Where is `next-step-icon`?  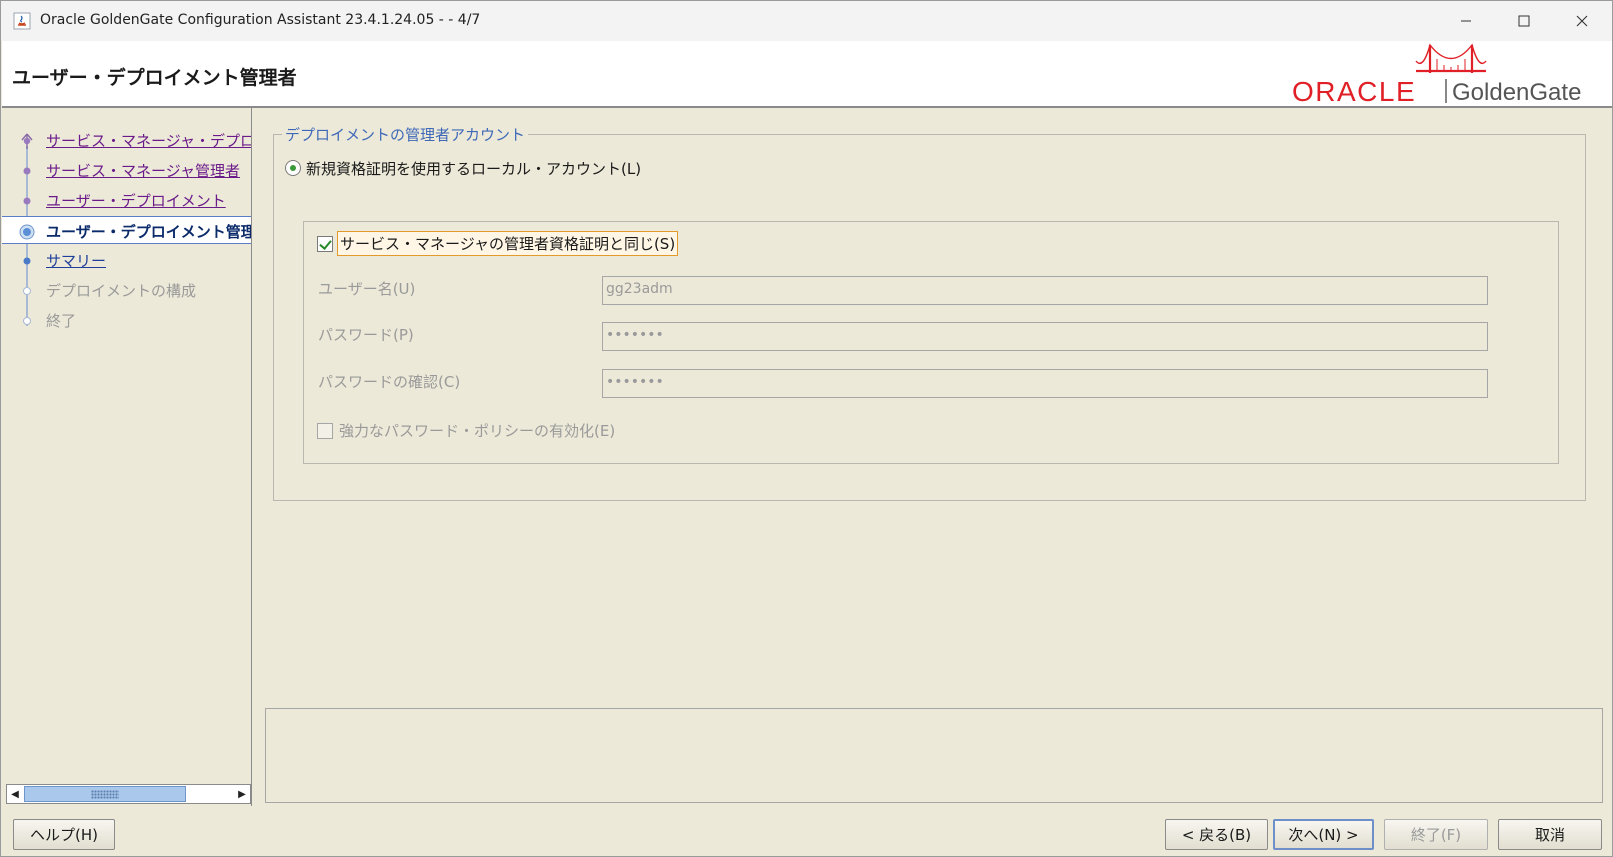
next-step-icon is located at coordinates (27, 261).